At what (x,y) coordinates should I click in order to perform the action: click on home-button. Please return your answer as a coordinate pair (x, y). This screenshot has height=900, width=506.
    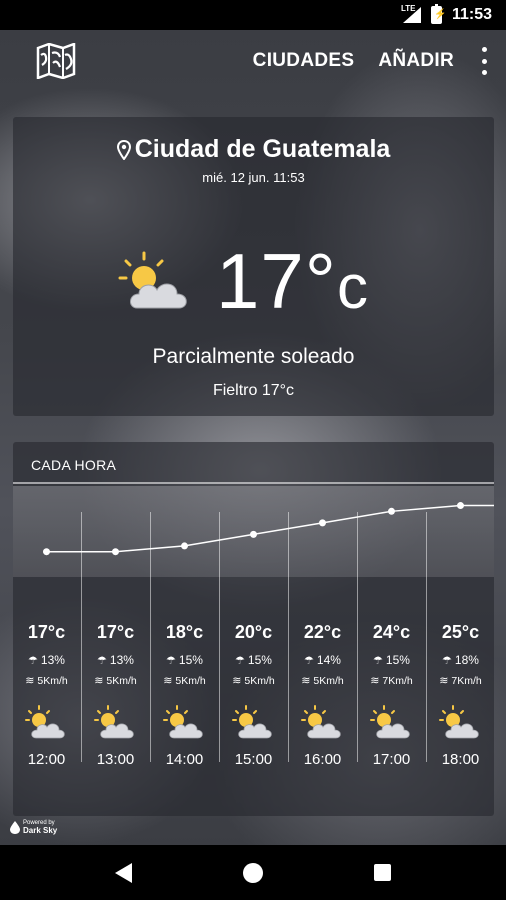
    Looking at the image, I should click on (252, 872).